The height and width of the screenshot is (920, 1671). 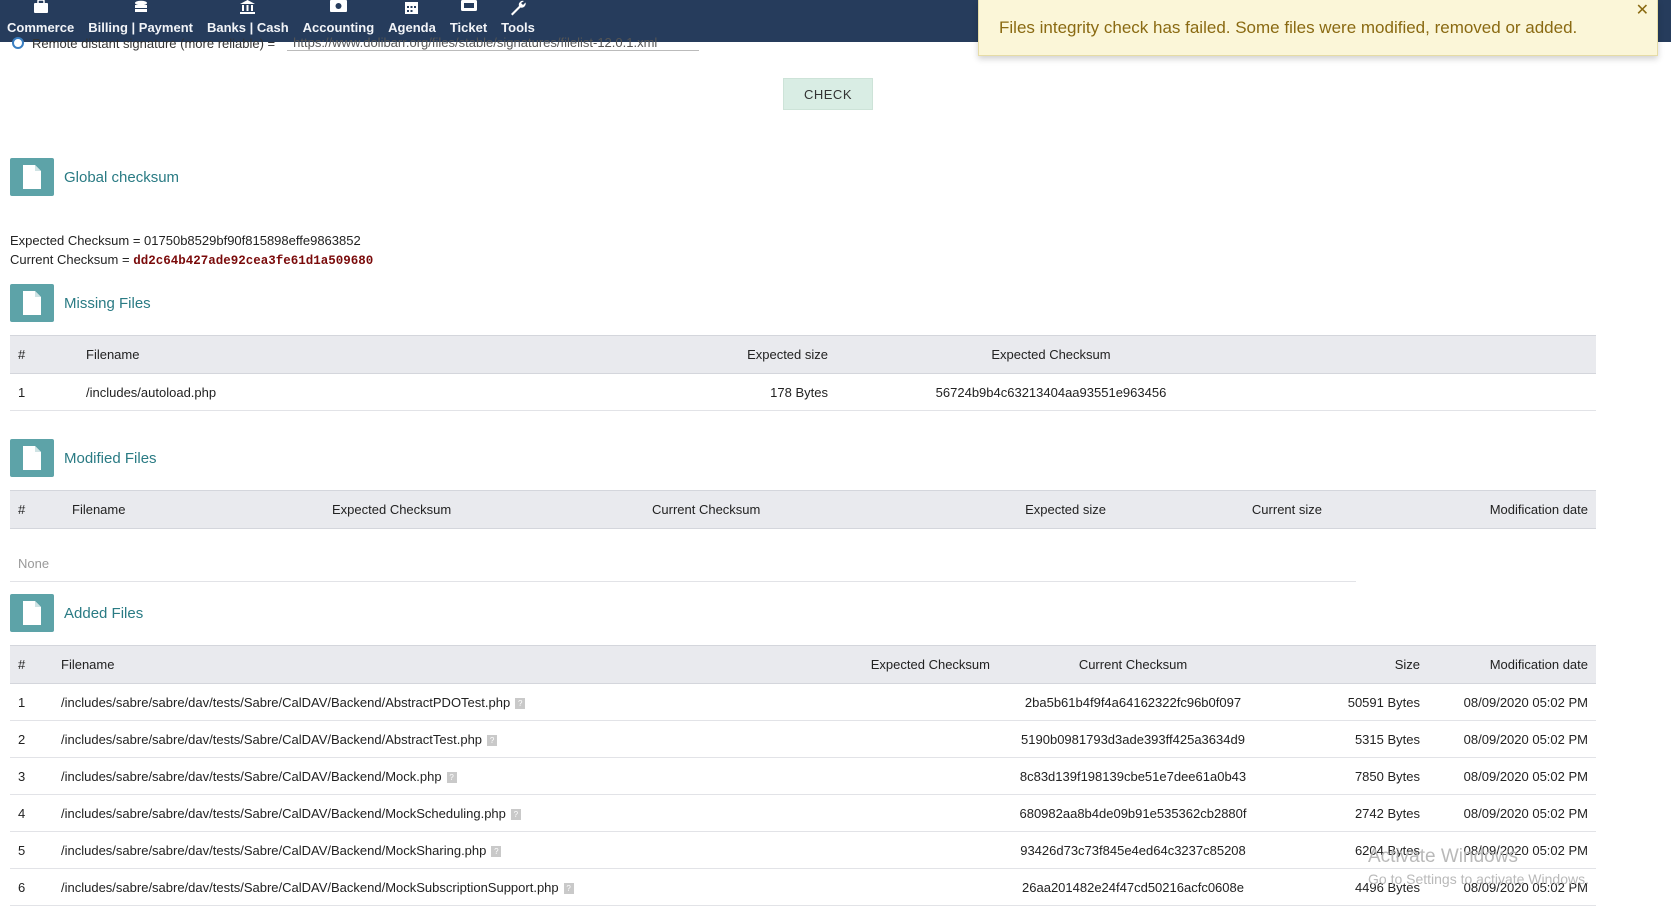 I want to click on missing-files-section-title: Missing Files, so click(x=80, y=303).